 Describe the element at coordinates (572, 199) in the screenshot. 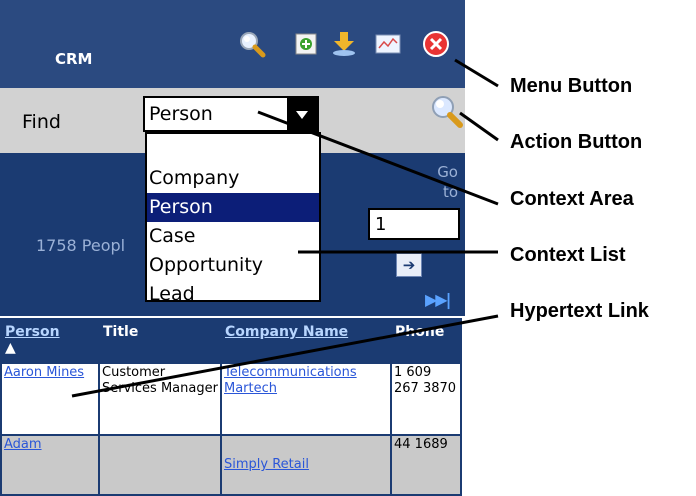

I see `callout-context-area: Context Area` at that location.